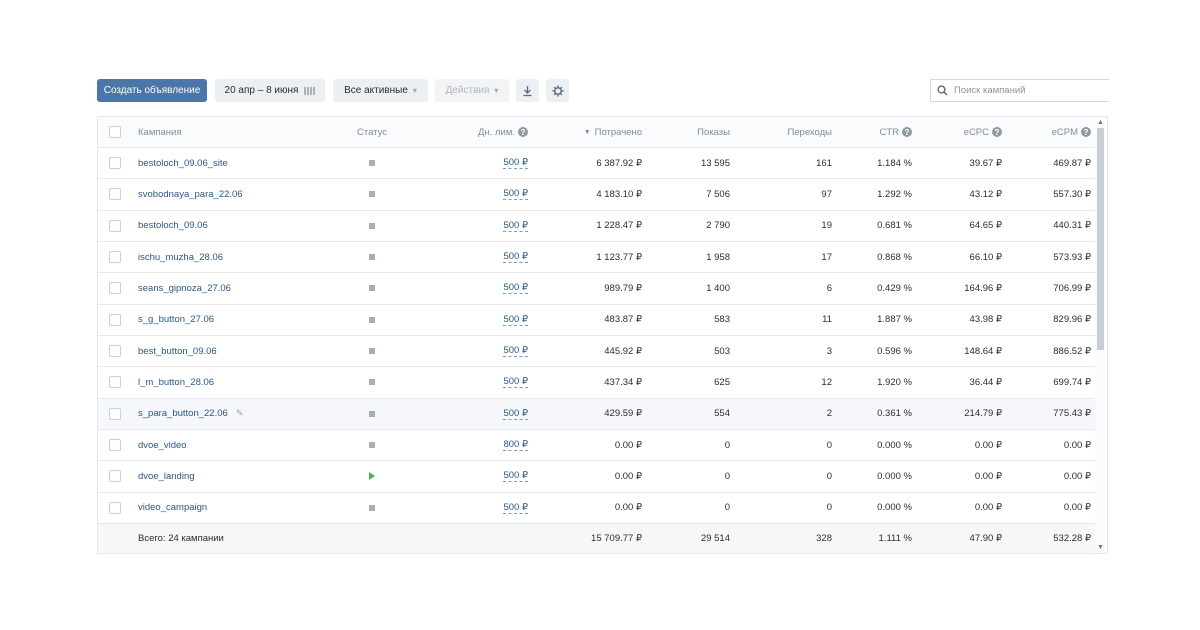 The image size is (1200, 630). What do you see at coordinates (623, 320) in the screenshot?
I see `spent-cell: 483.87 ₽` at bounding box center [623, 320].